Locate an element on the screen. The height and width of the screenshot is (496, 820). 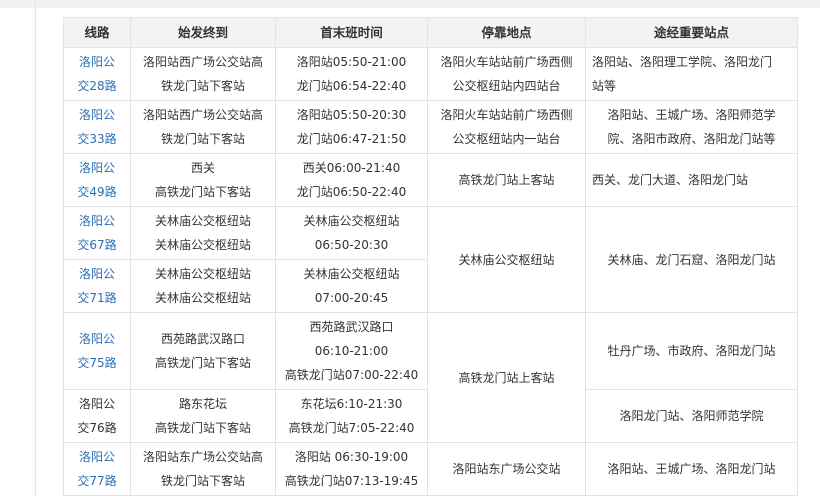
route-cell: 洛阳公 交33路 is located at coordinates (97, 127).